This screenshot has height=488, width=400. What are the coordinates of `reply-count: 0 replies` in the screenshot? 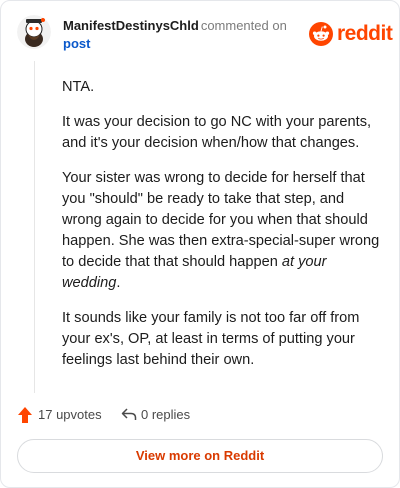 It's located at (166, 414).